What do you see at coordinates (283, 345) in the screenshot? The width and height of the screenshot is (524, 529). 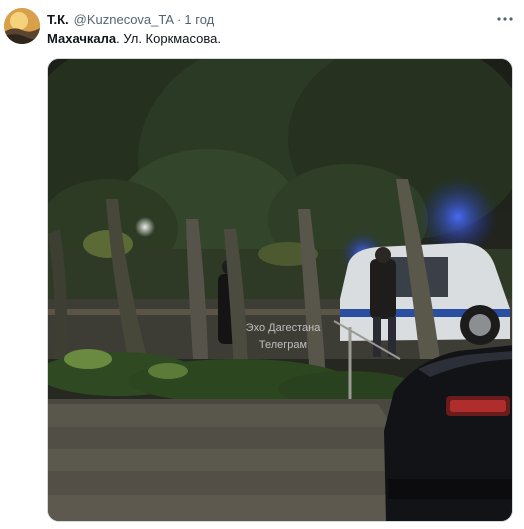 I see `watermark-line-2: Телеграм` at bounding box center [283, 345].